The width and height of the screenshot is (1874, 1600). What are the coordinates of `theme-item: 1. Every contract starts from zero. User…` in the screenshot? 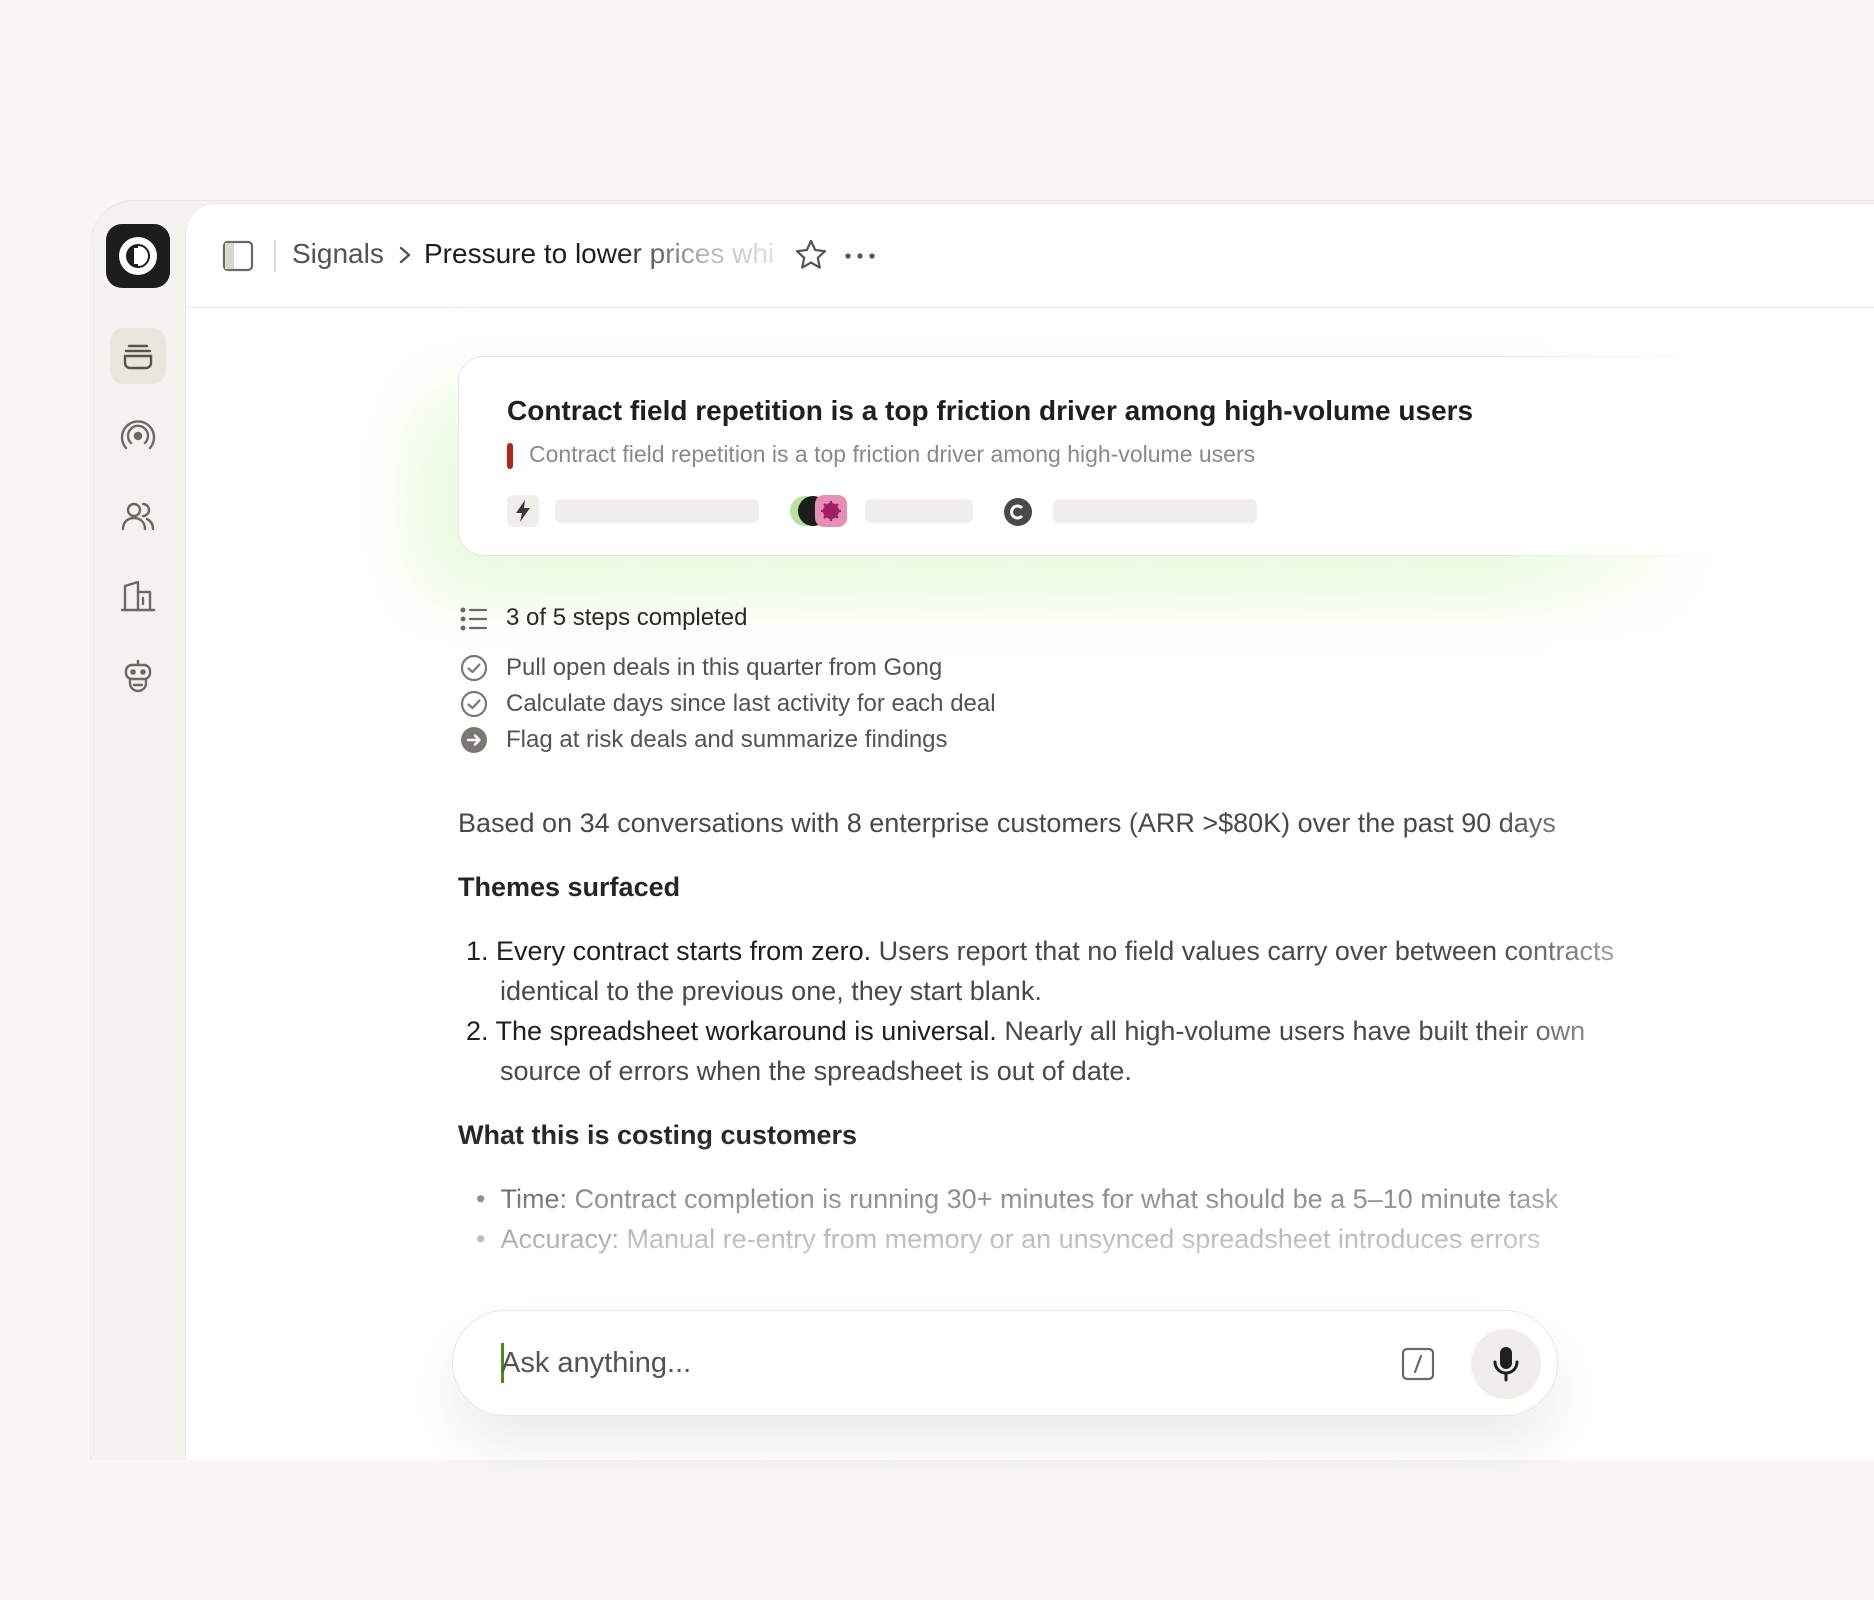 It's located at (1040, 951).